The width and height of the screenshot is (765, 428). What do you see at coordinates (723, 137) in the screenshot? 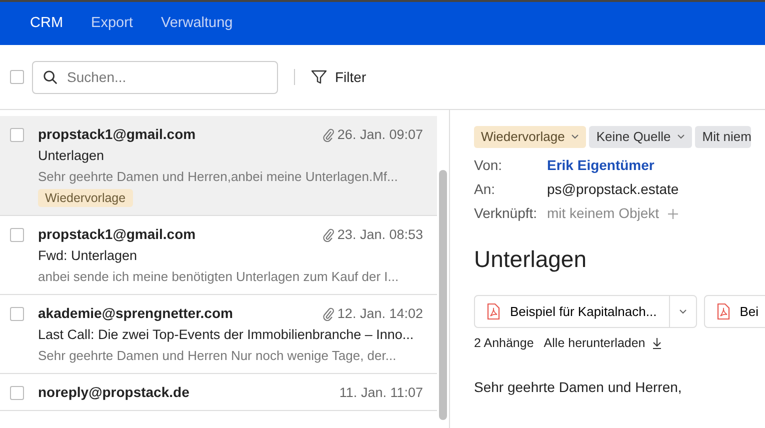
I see `tag-dropdown: Mit niem` at bounding box center [723, 137].